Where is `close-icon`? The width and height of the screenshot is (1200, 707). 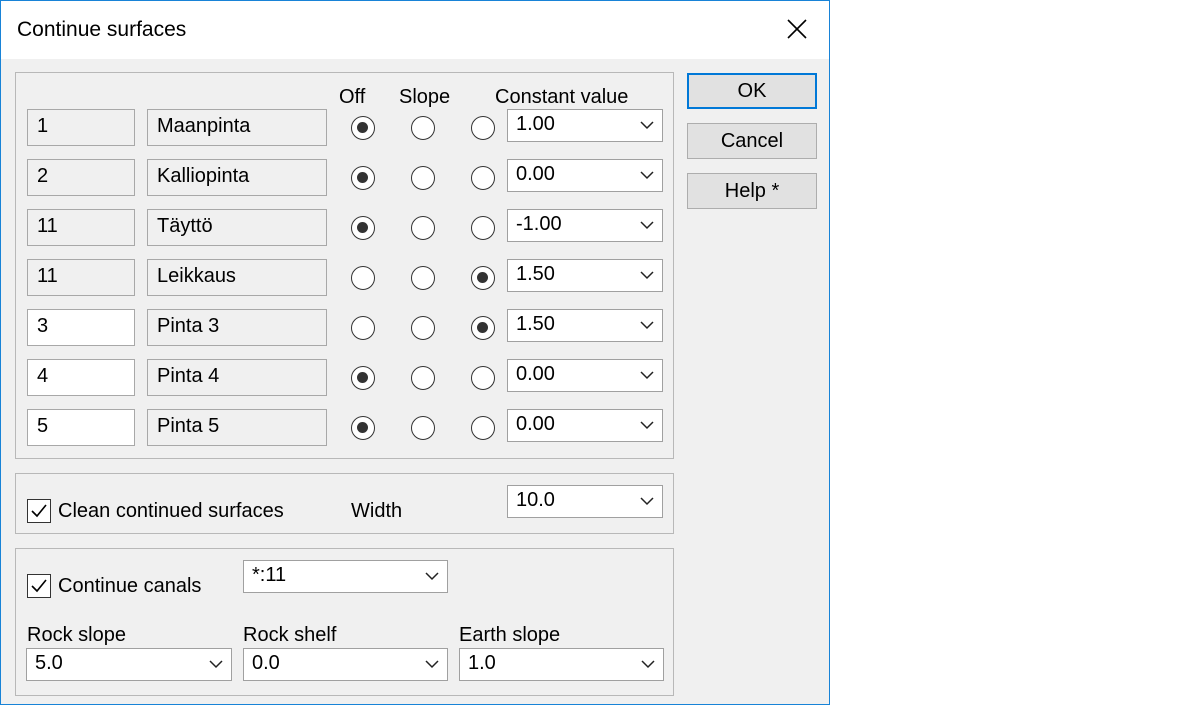
close-icon is located at coordinates (797, 29).